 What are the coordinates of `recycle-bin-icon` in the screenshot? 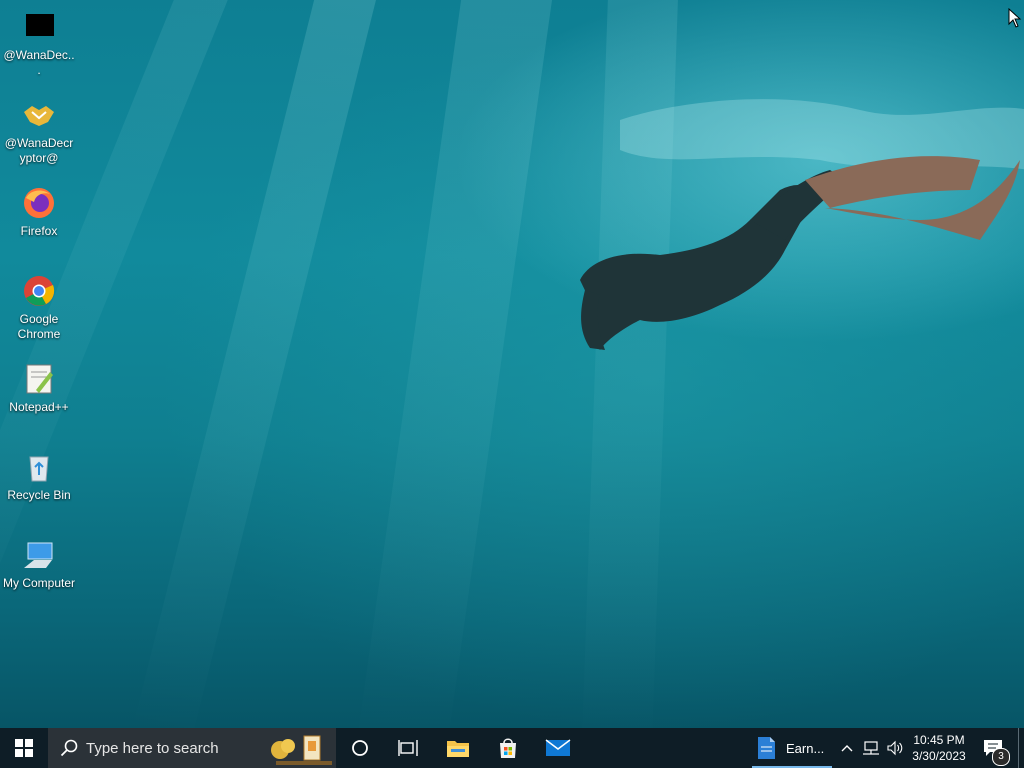 It's located at (39, 467).